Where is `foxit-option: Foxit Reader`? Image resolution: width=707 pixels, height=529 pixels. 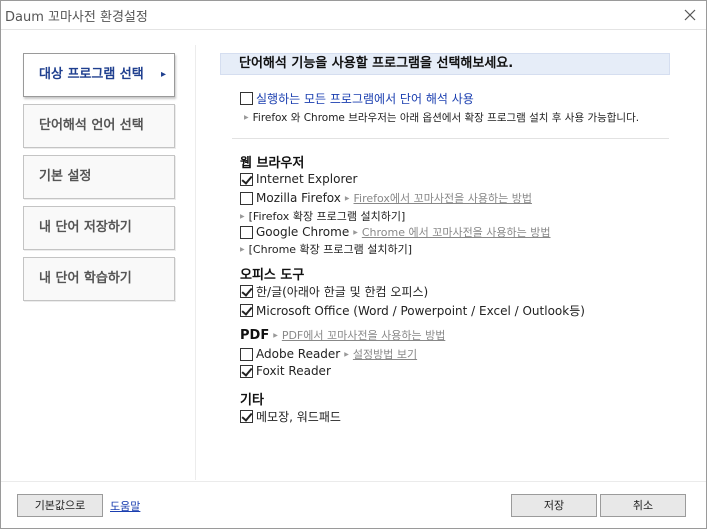 foxit-option: Foxit Reader is located at coordinates (285, 371).